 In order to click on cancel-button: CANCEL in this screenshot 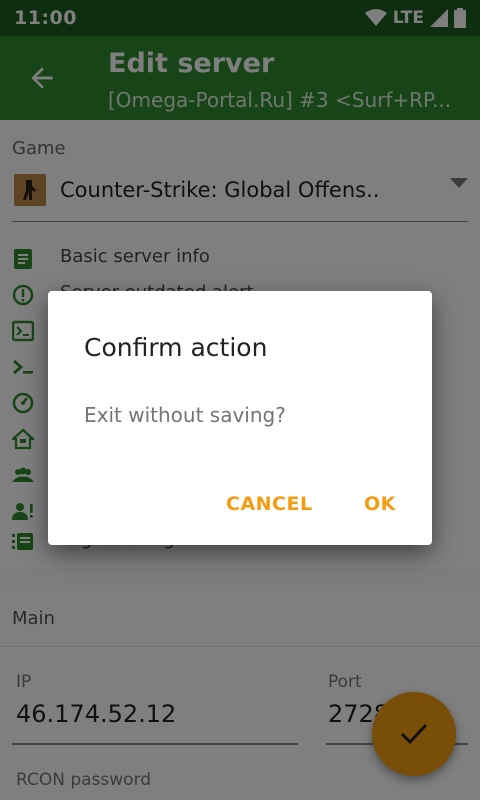, I will do `click(269, 504)`.